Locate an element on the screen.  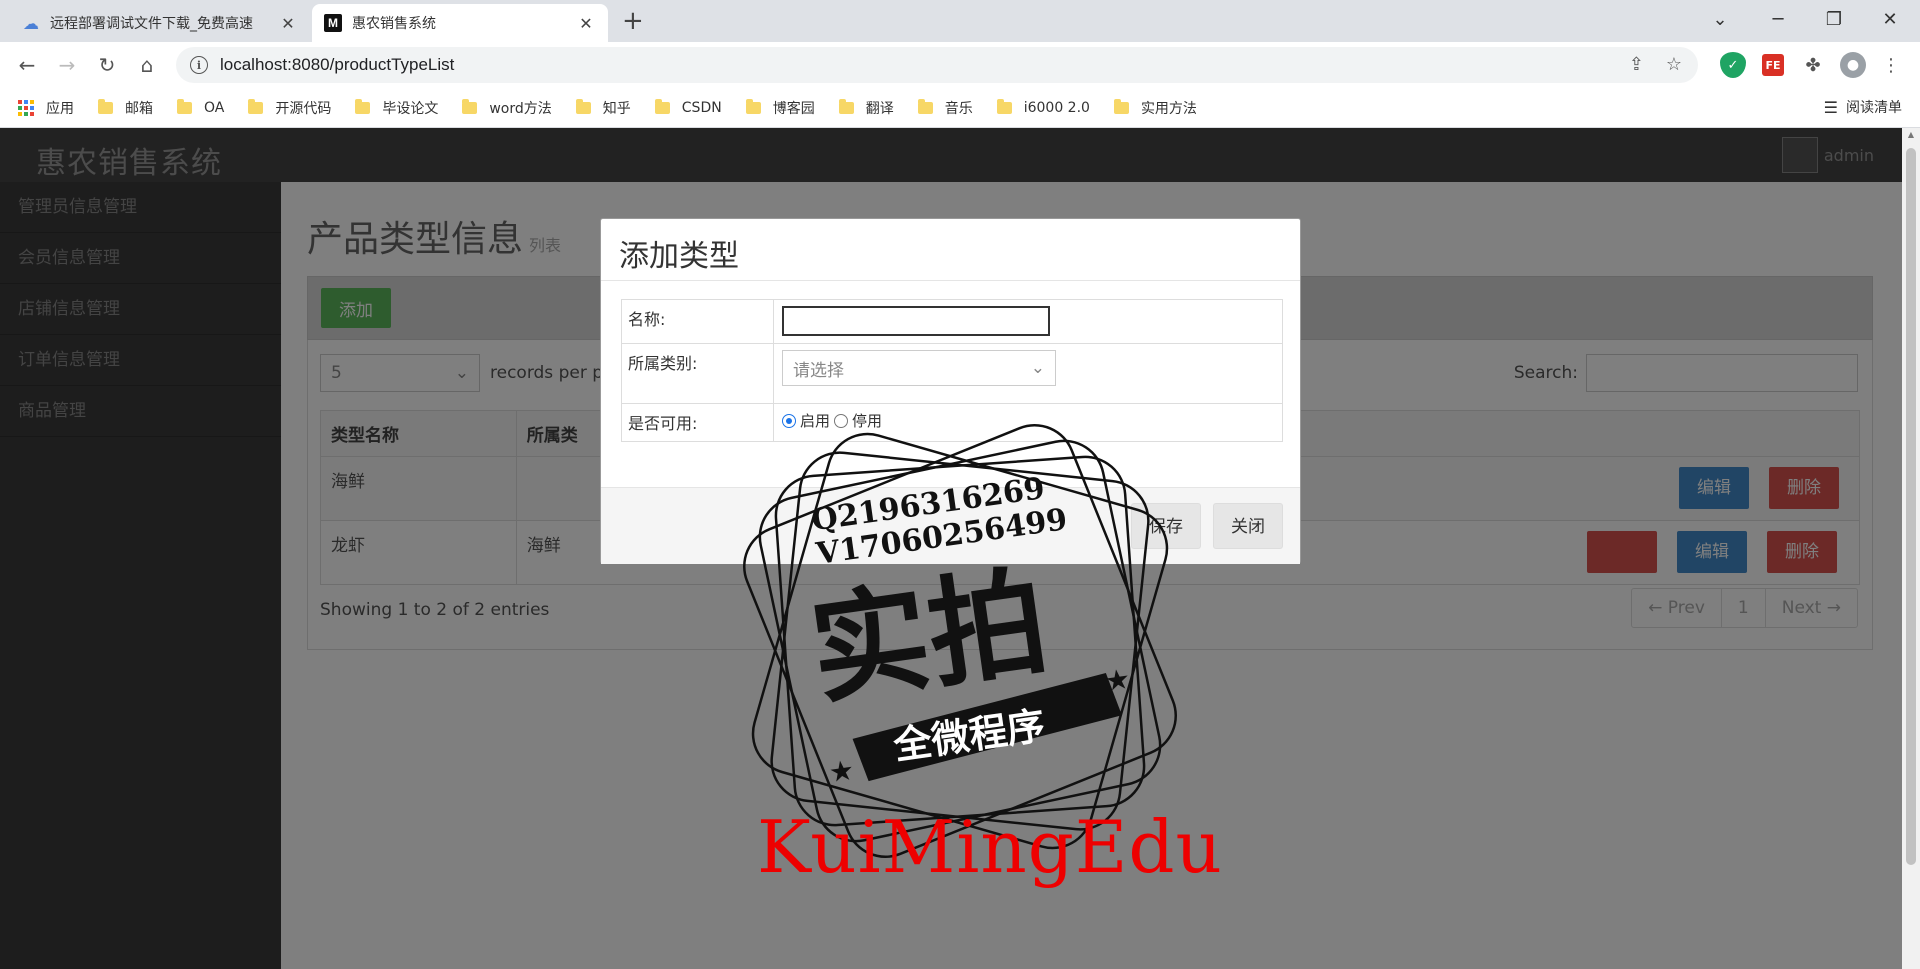
bookmark-folder: i6000 2.0 is located at coordinates (1043, 107).